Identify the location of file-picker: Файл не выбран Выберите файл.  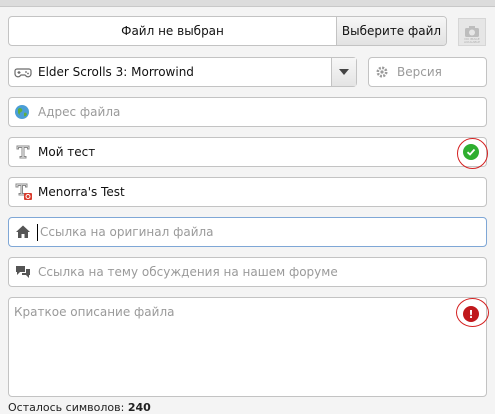
(227, 31).